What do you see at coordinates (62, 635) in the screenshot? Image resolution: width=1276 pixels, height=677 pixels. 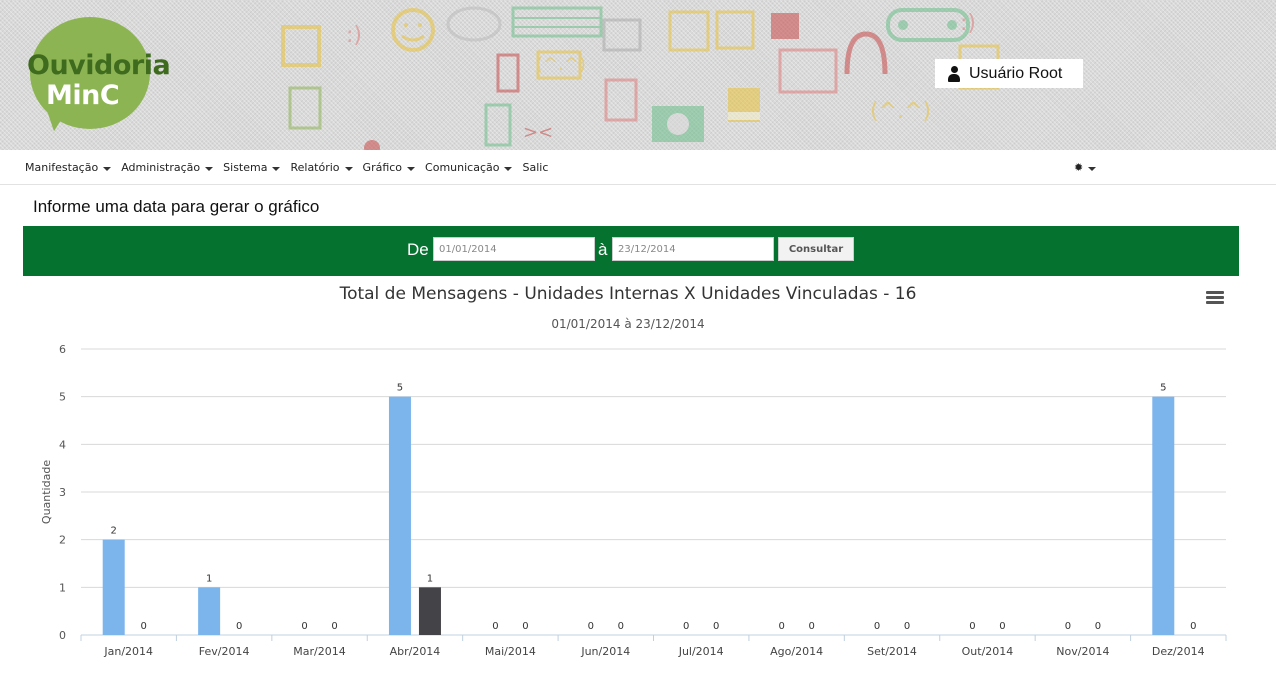 I see `y-tick-label: 0` at bounding box center [62, 635].